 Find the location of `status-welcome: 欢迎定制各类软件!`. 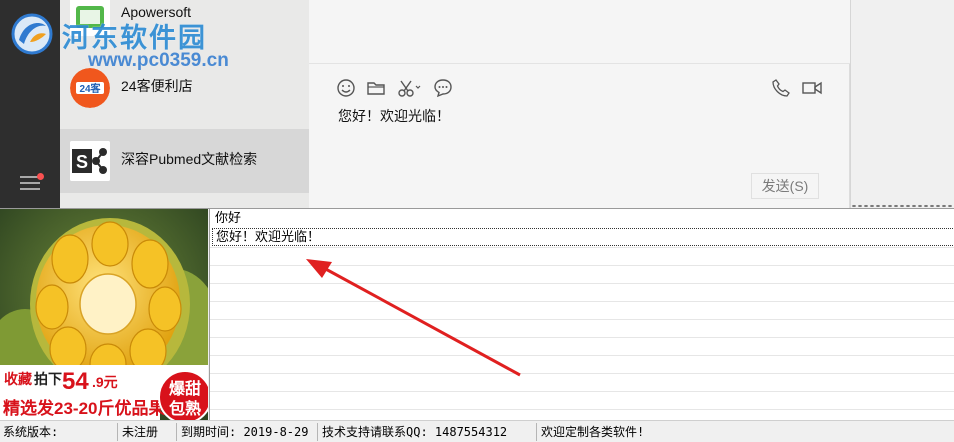

status-welcome: 欢迎定制各类软件! is located at coordinates (593, 432).